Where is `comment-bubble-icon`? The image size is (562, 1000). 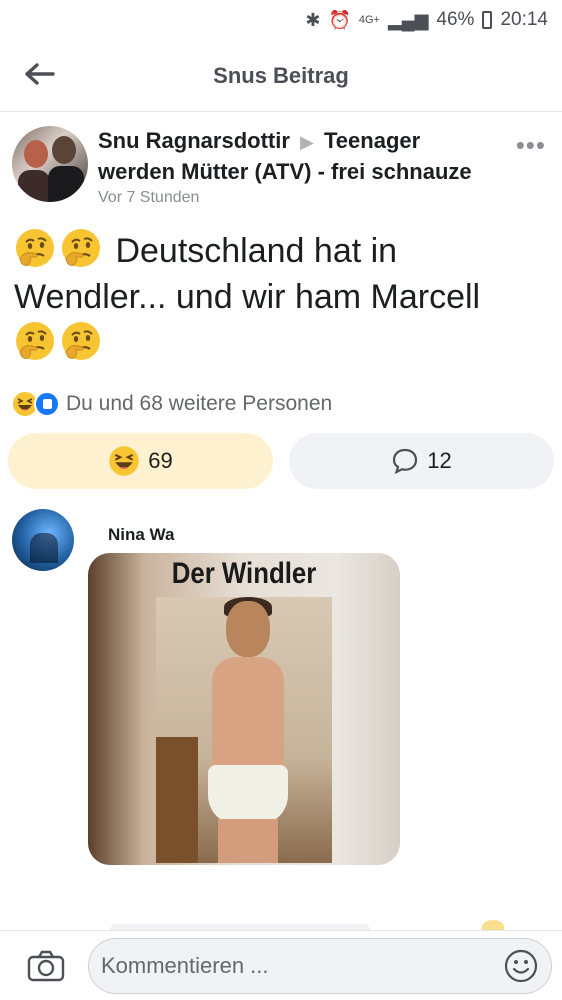 comment-bubble-icon is located at coordinates (405, 461).